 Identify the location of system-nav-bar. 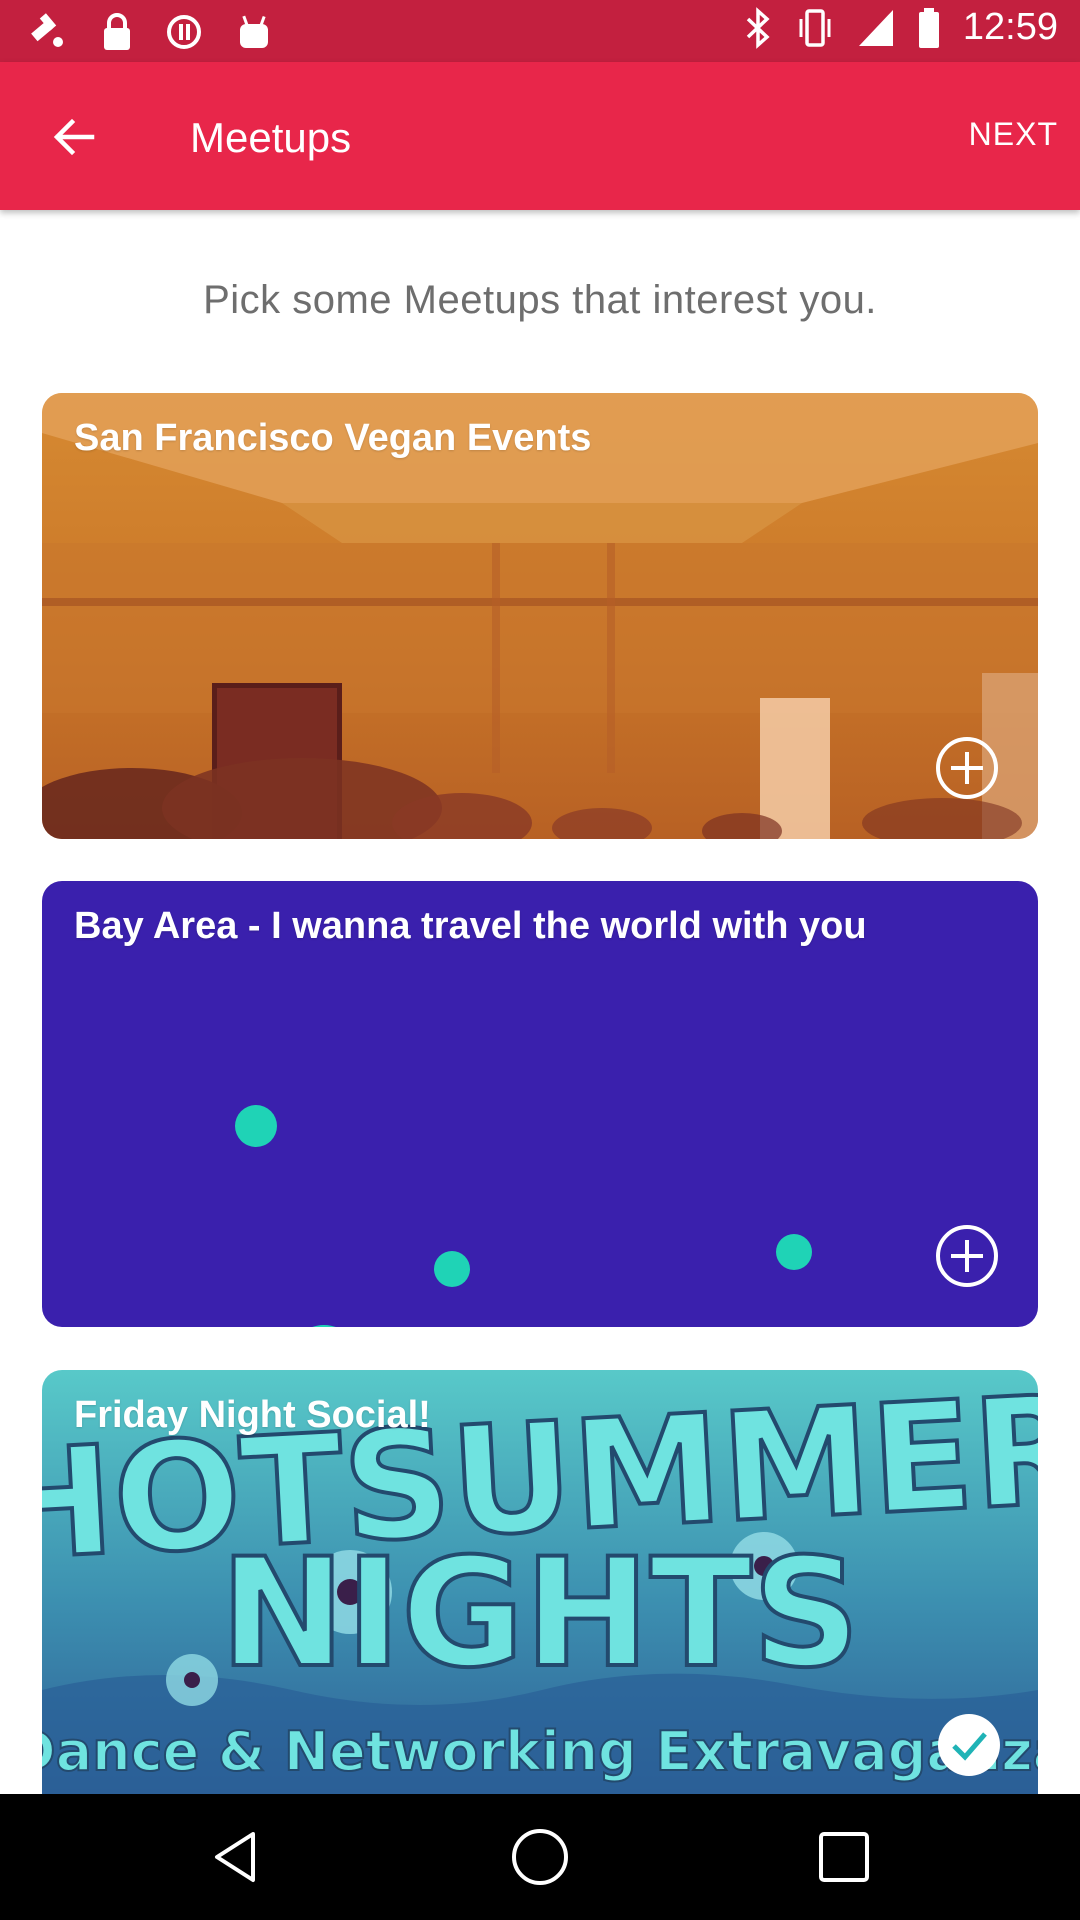
(540, 1857).